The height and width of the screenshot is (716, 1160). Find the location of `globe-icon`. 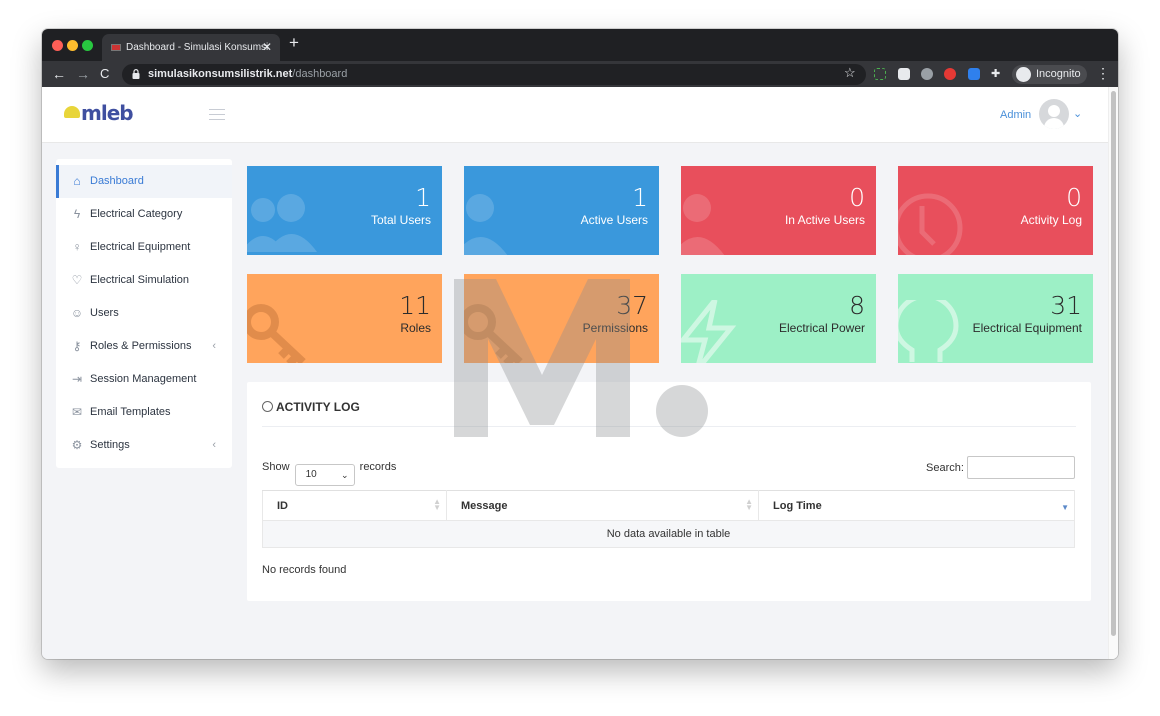

globe-icon is located at coordinates (927, 74).